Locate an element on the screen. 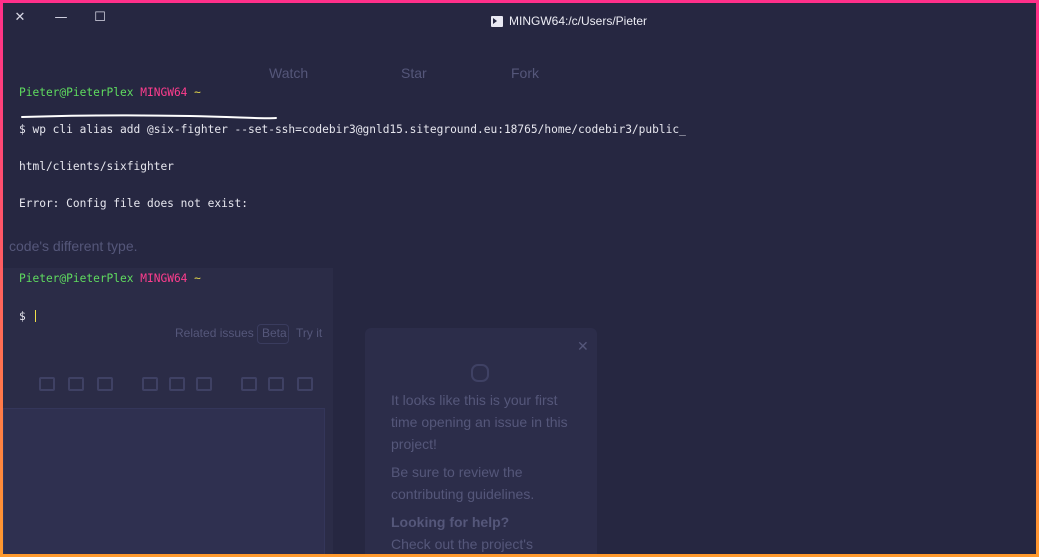 The height and width of the screenshot is (557, 1039). title-bar: ✕ — ☐ MINGW64:/c/Users/Pieter is located at coordinates (519, 21).